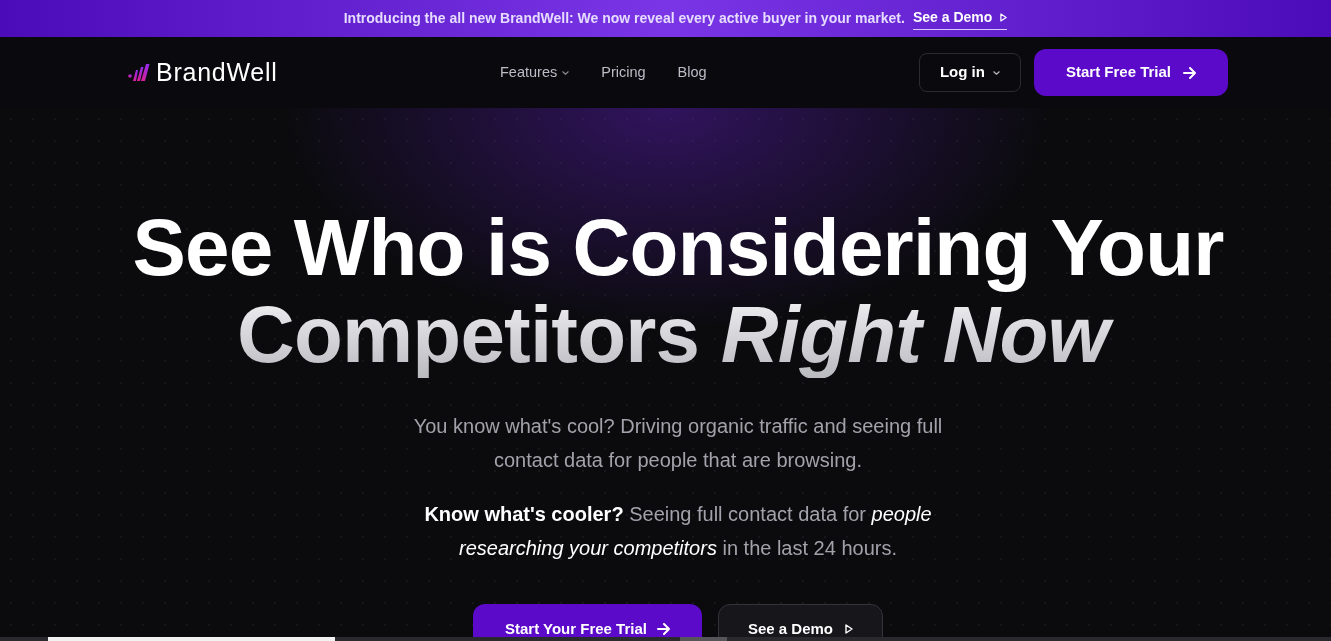 This screenshot has height=641, width=1331. I want to click on nav-link: Pricing, so click(623, 72).